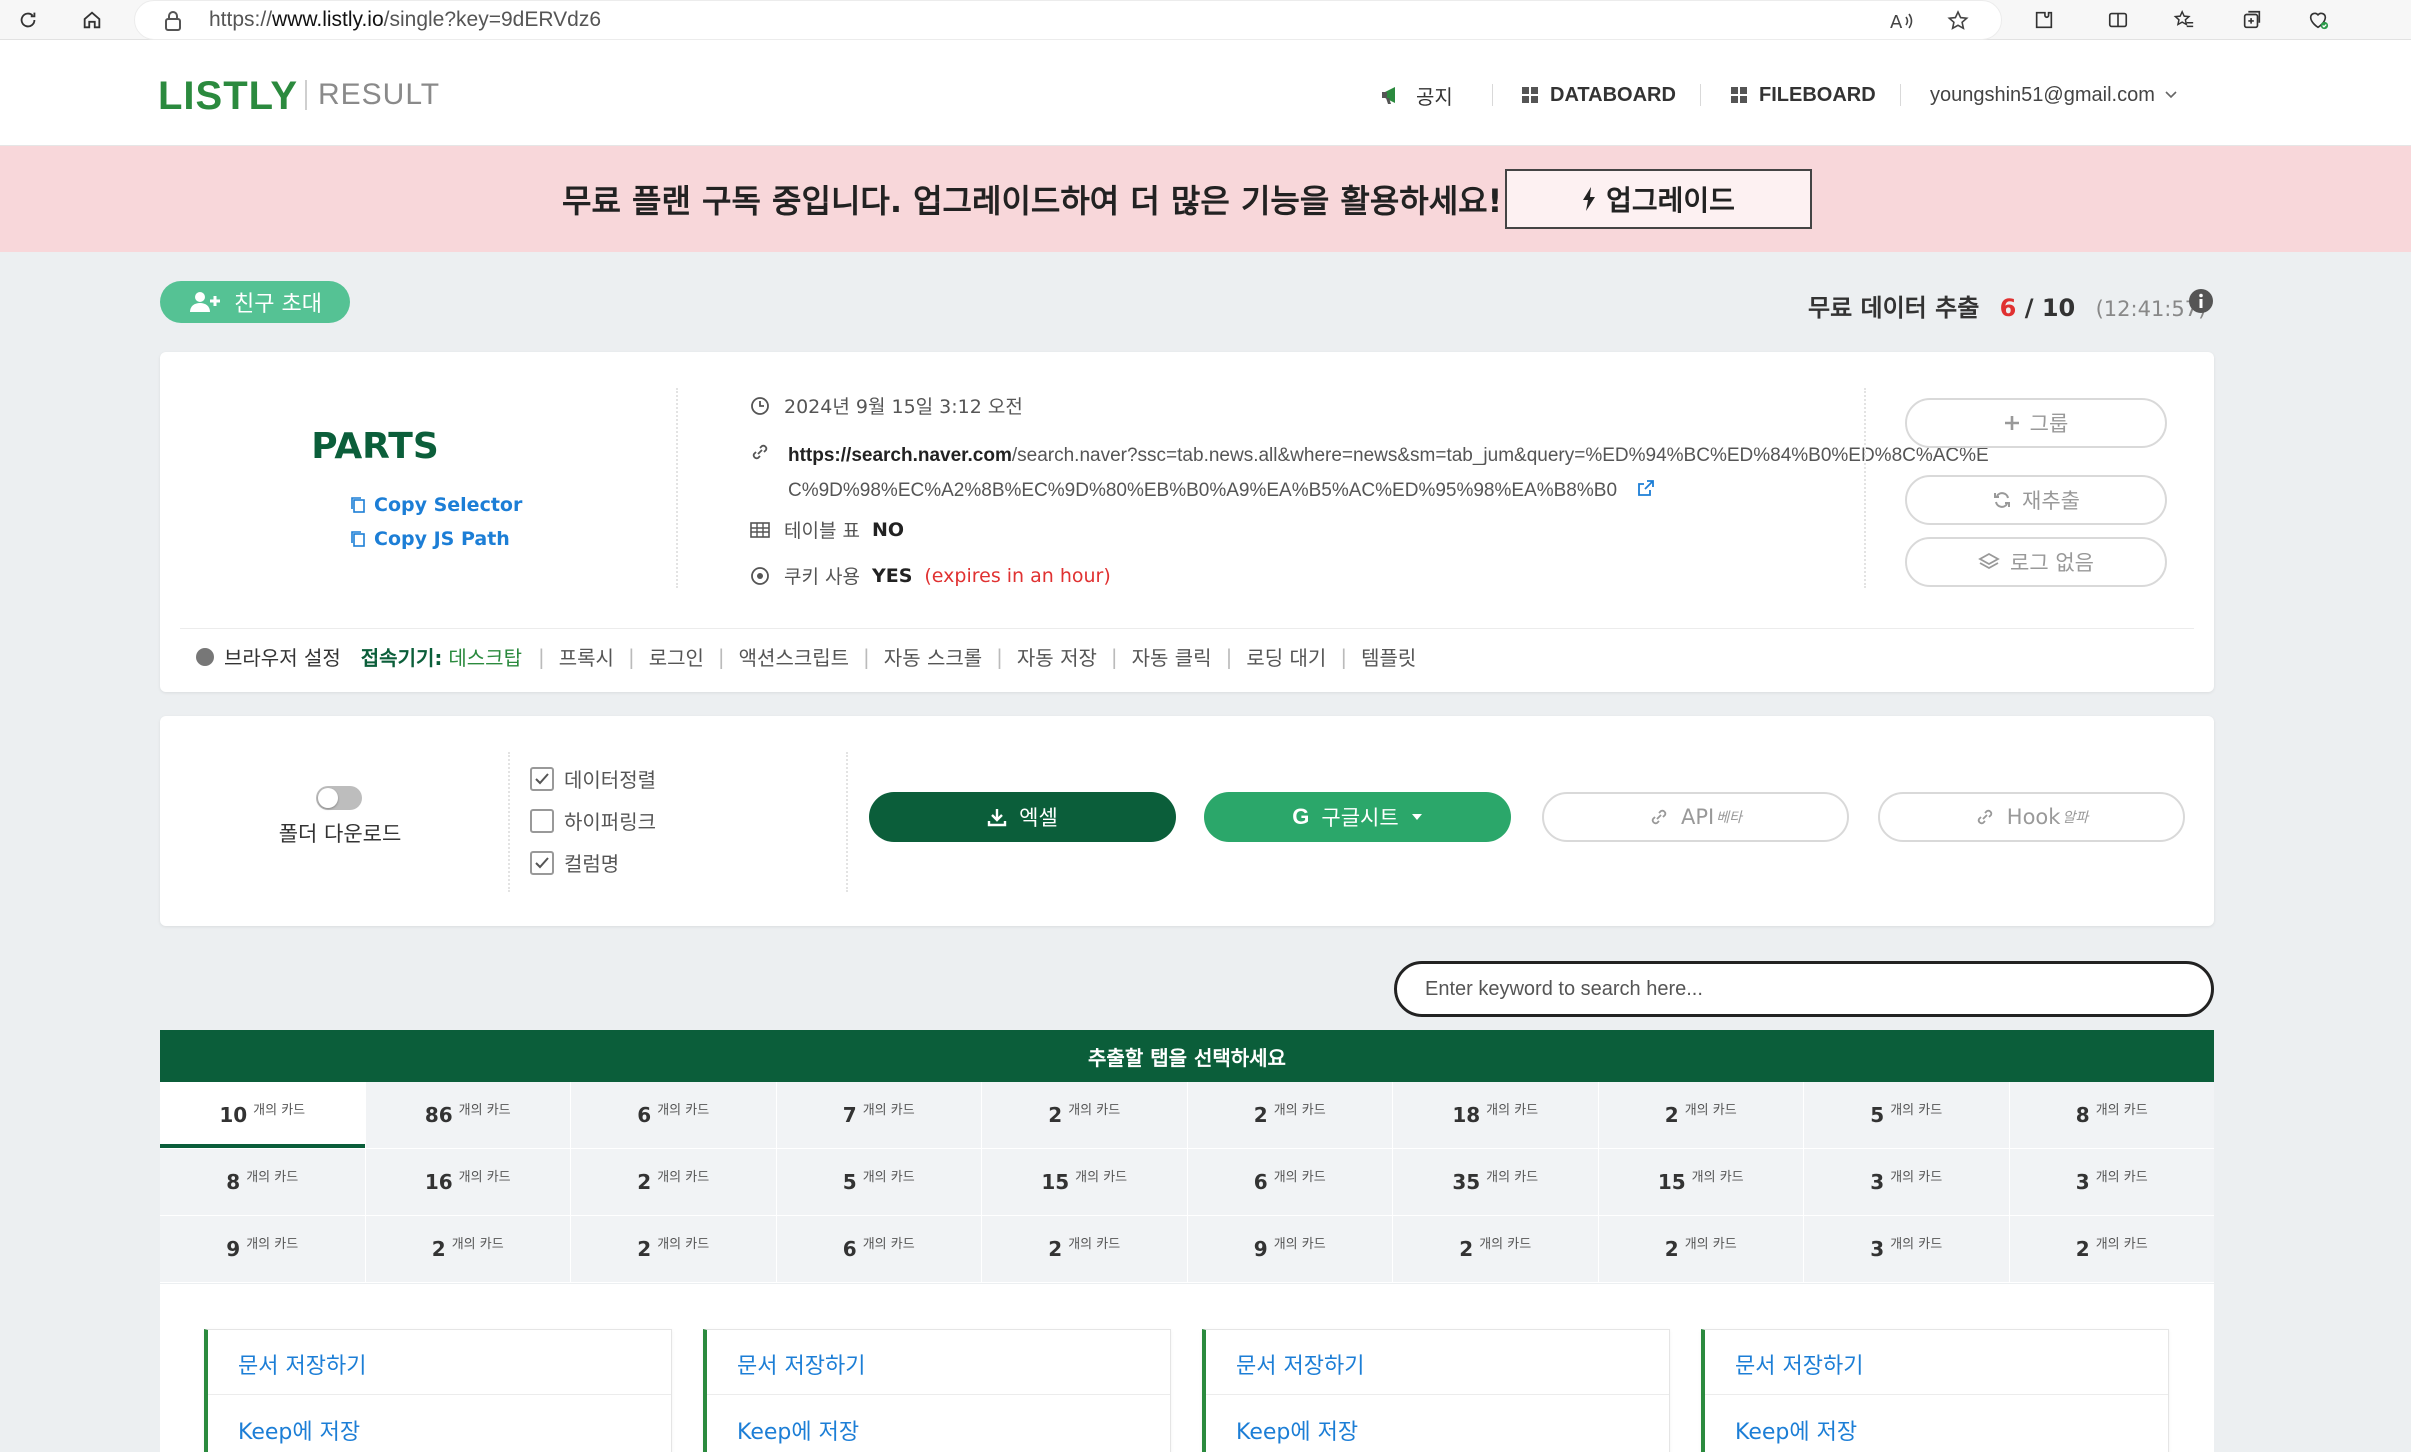  What do you see at coordinates (1496, 1182) in the screenshot?
I see `tab-item: 35 개의 카드` at bounding box center [1496, 1182].